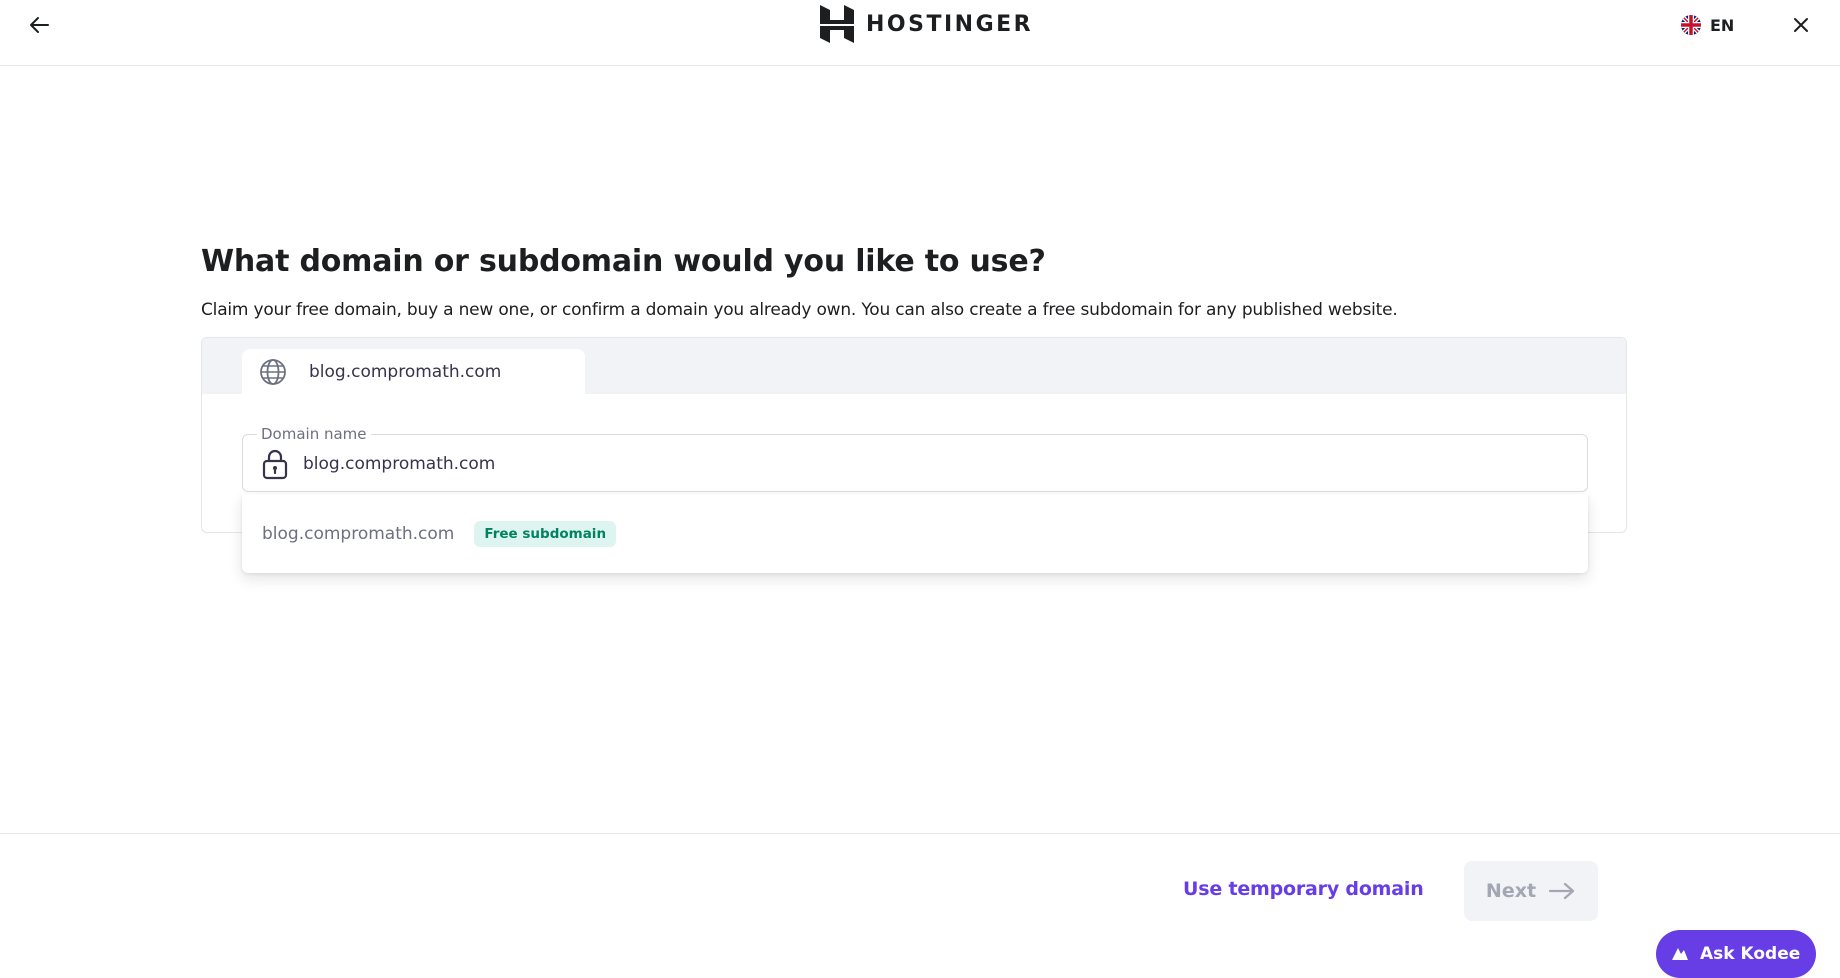  I want to click on use-temporary-domain-link: Use temporary domain, so click(1303, 889).